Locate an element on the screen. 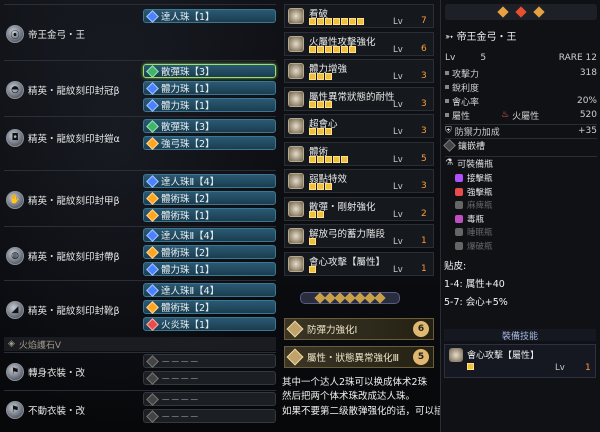  panel-tabs is located at coordinates (521, 12).